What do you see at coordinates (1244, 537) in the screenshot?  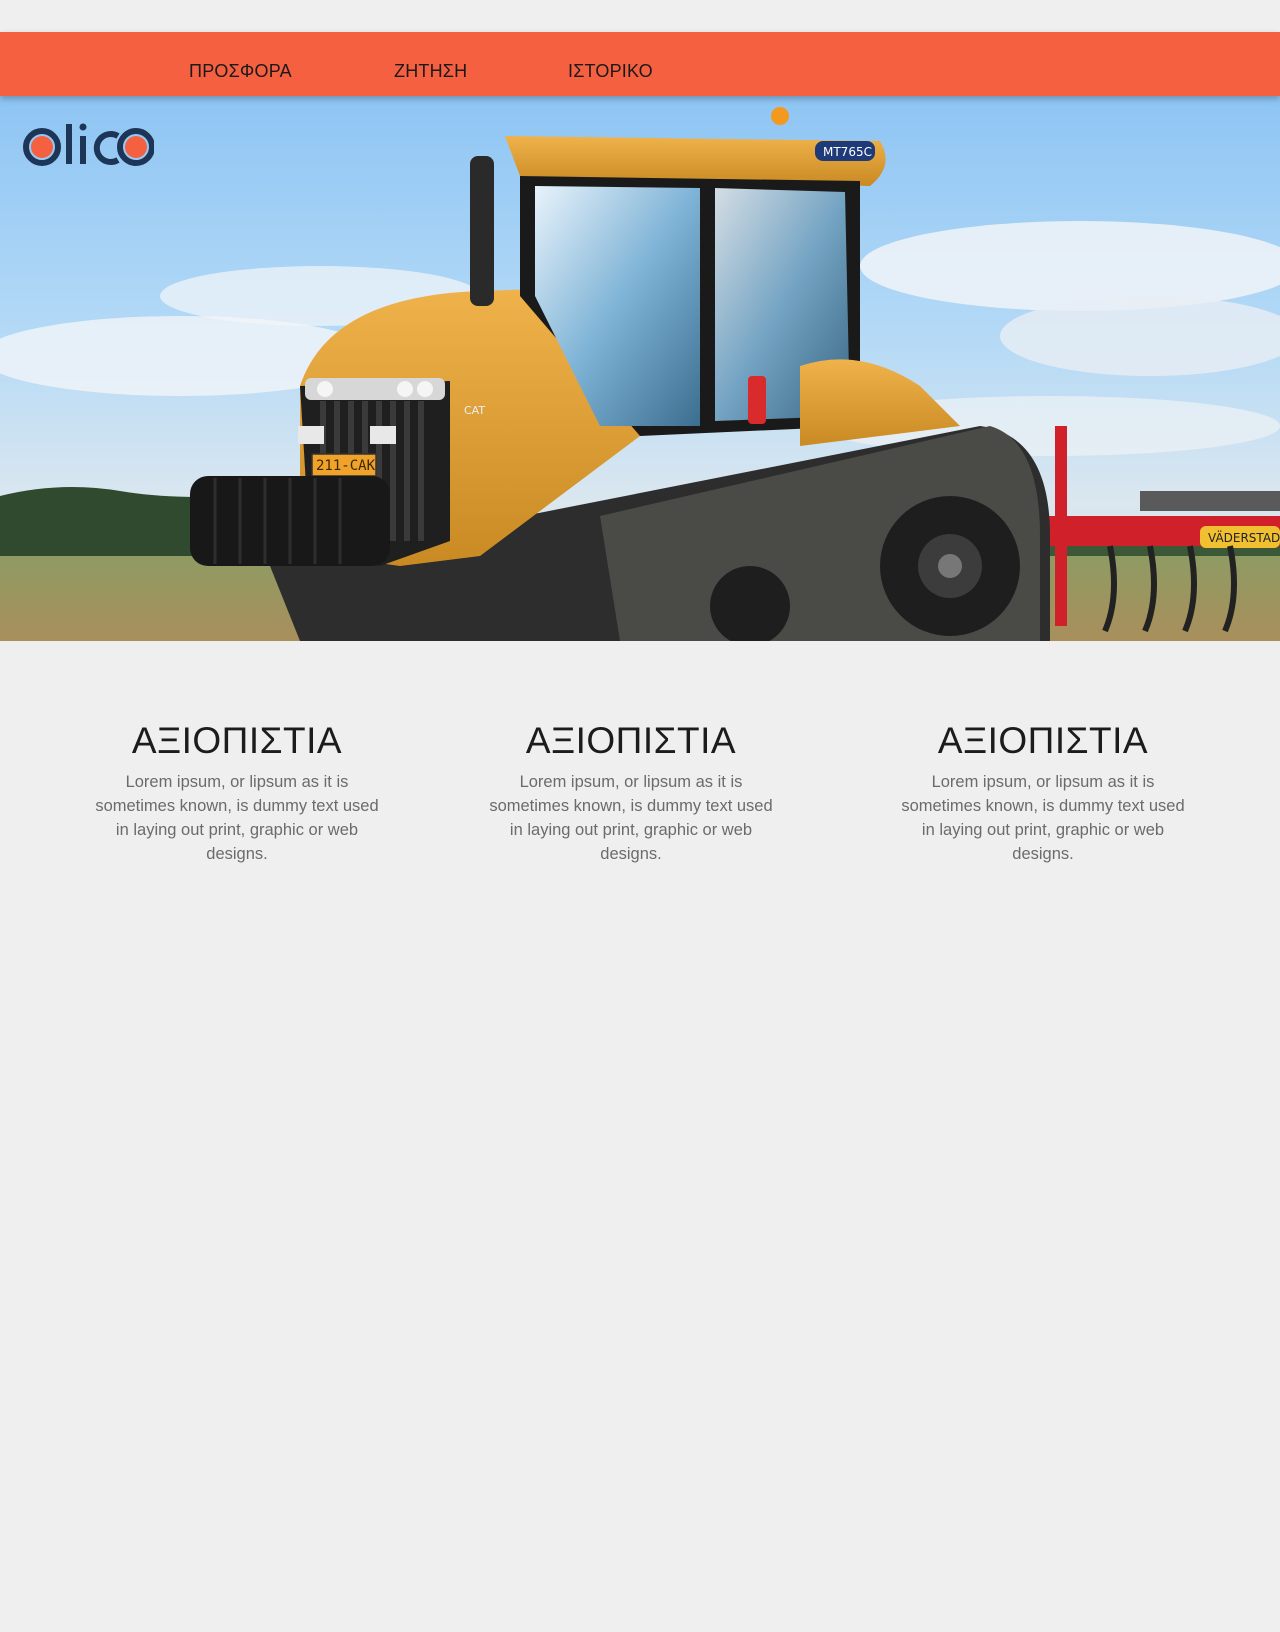 I see `svg-text: VÄDERSTAD` at bounding box center [1244, 537].